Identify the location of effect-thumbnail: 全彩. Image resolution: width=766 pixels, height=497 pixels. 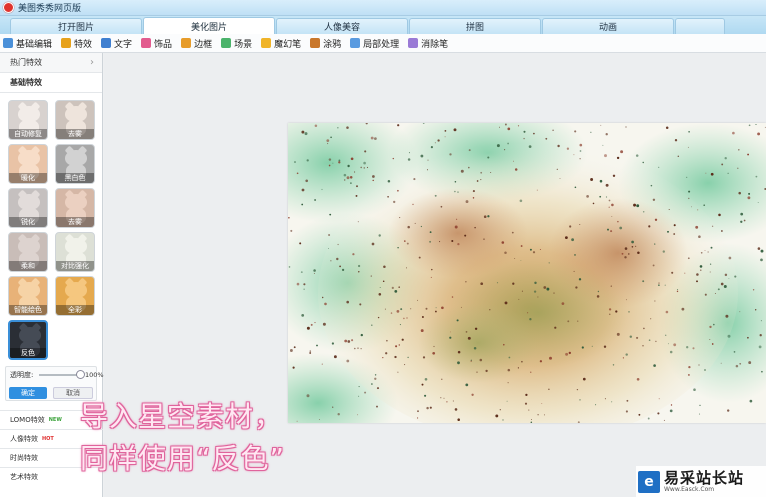
(75, 296).